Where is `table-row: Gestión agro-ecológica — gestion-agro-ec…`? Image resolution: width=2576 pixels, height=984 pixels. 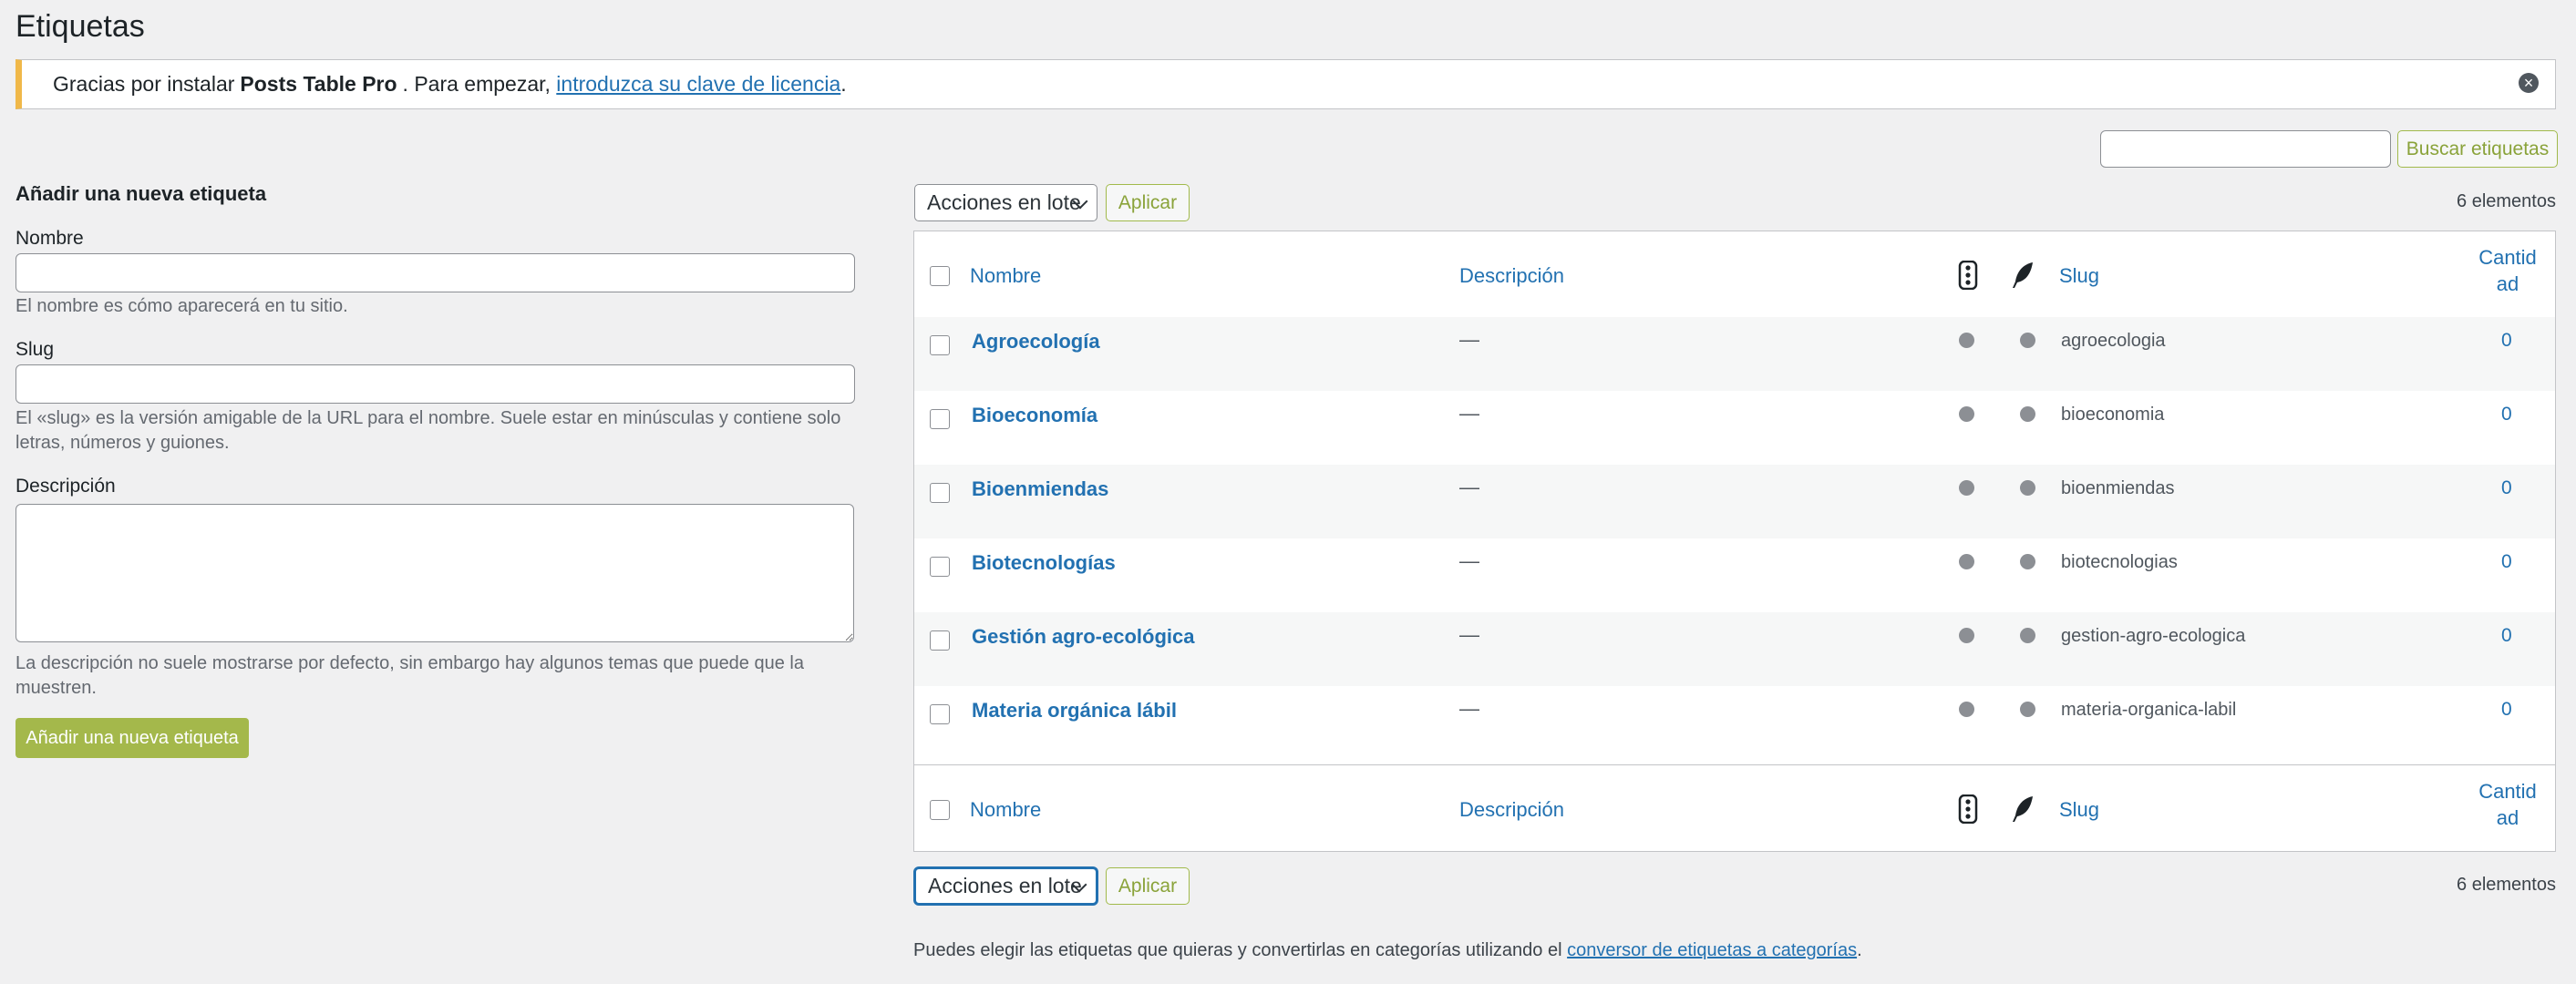
table-row: Gestión agro-ecológica — gestion-agro-ec… is located at coordinates (1734, 649).